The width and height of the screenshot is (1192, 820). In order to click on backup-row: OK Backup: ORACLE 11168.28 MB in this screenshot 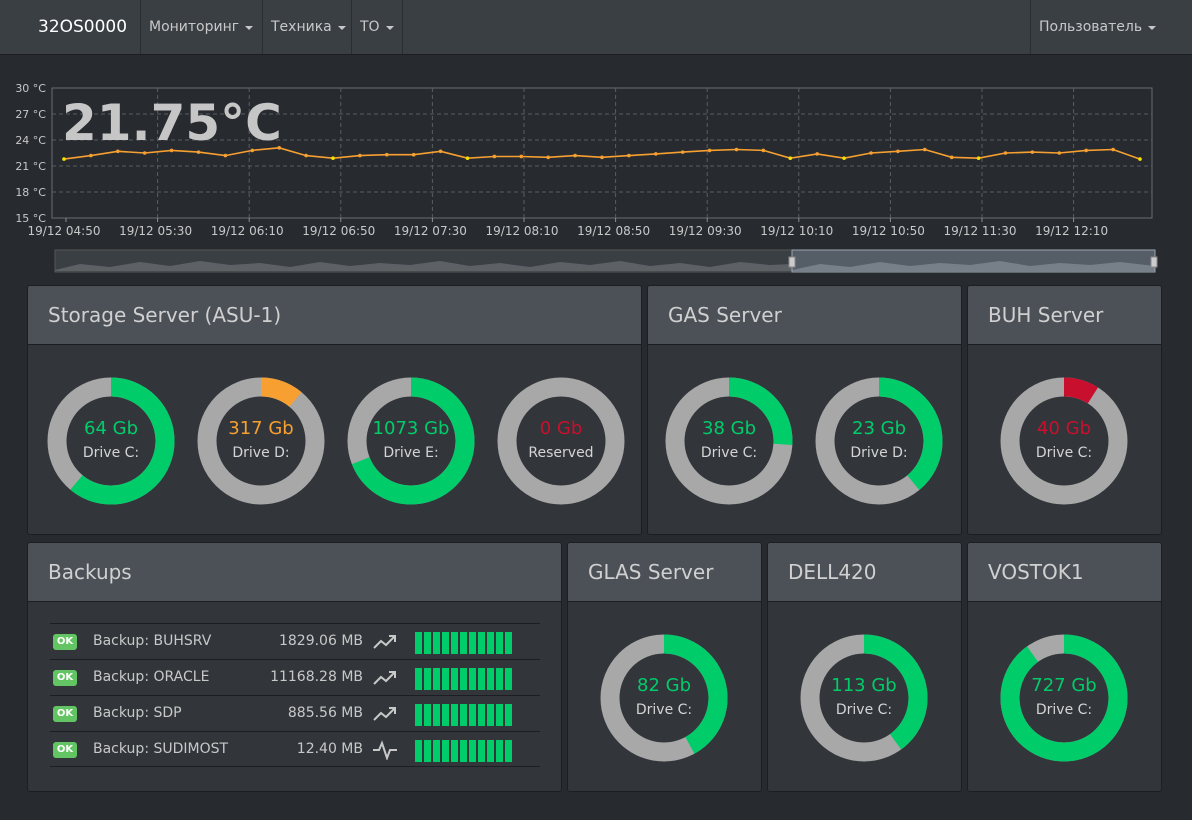, I will do `click(295, 677)`.